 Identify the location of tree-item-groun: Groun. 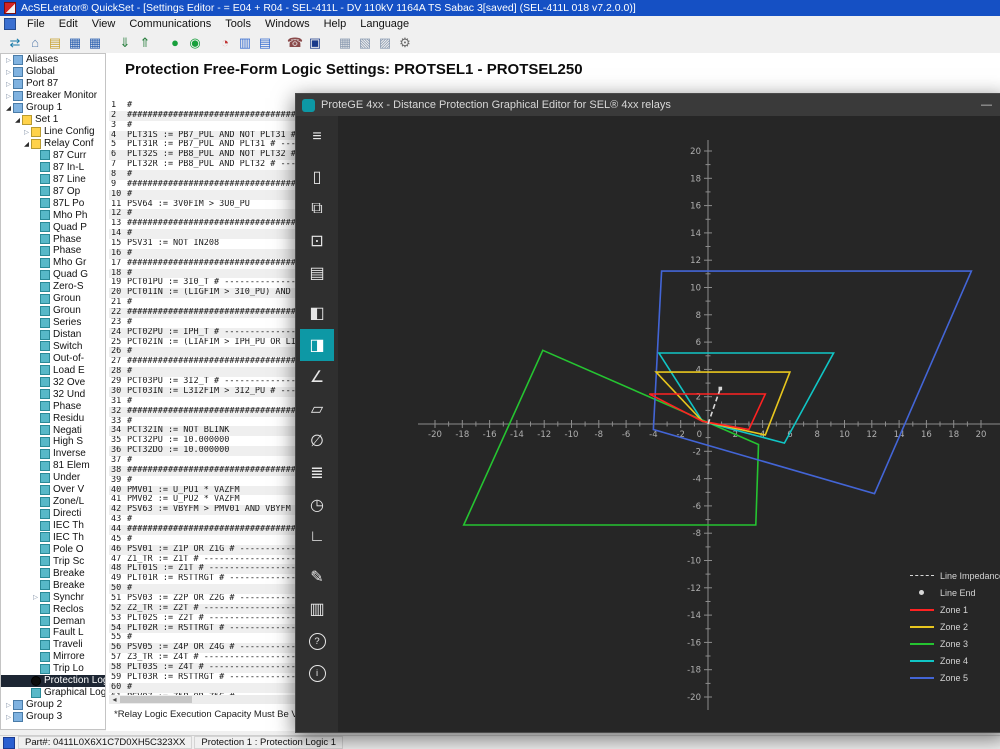
(53, 299).